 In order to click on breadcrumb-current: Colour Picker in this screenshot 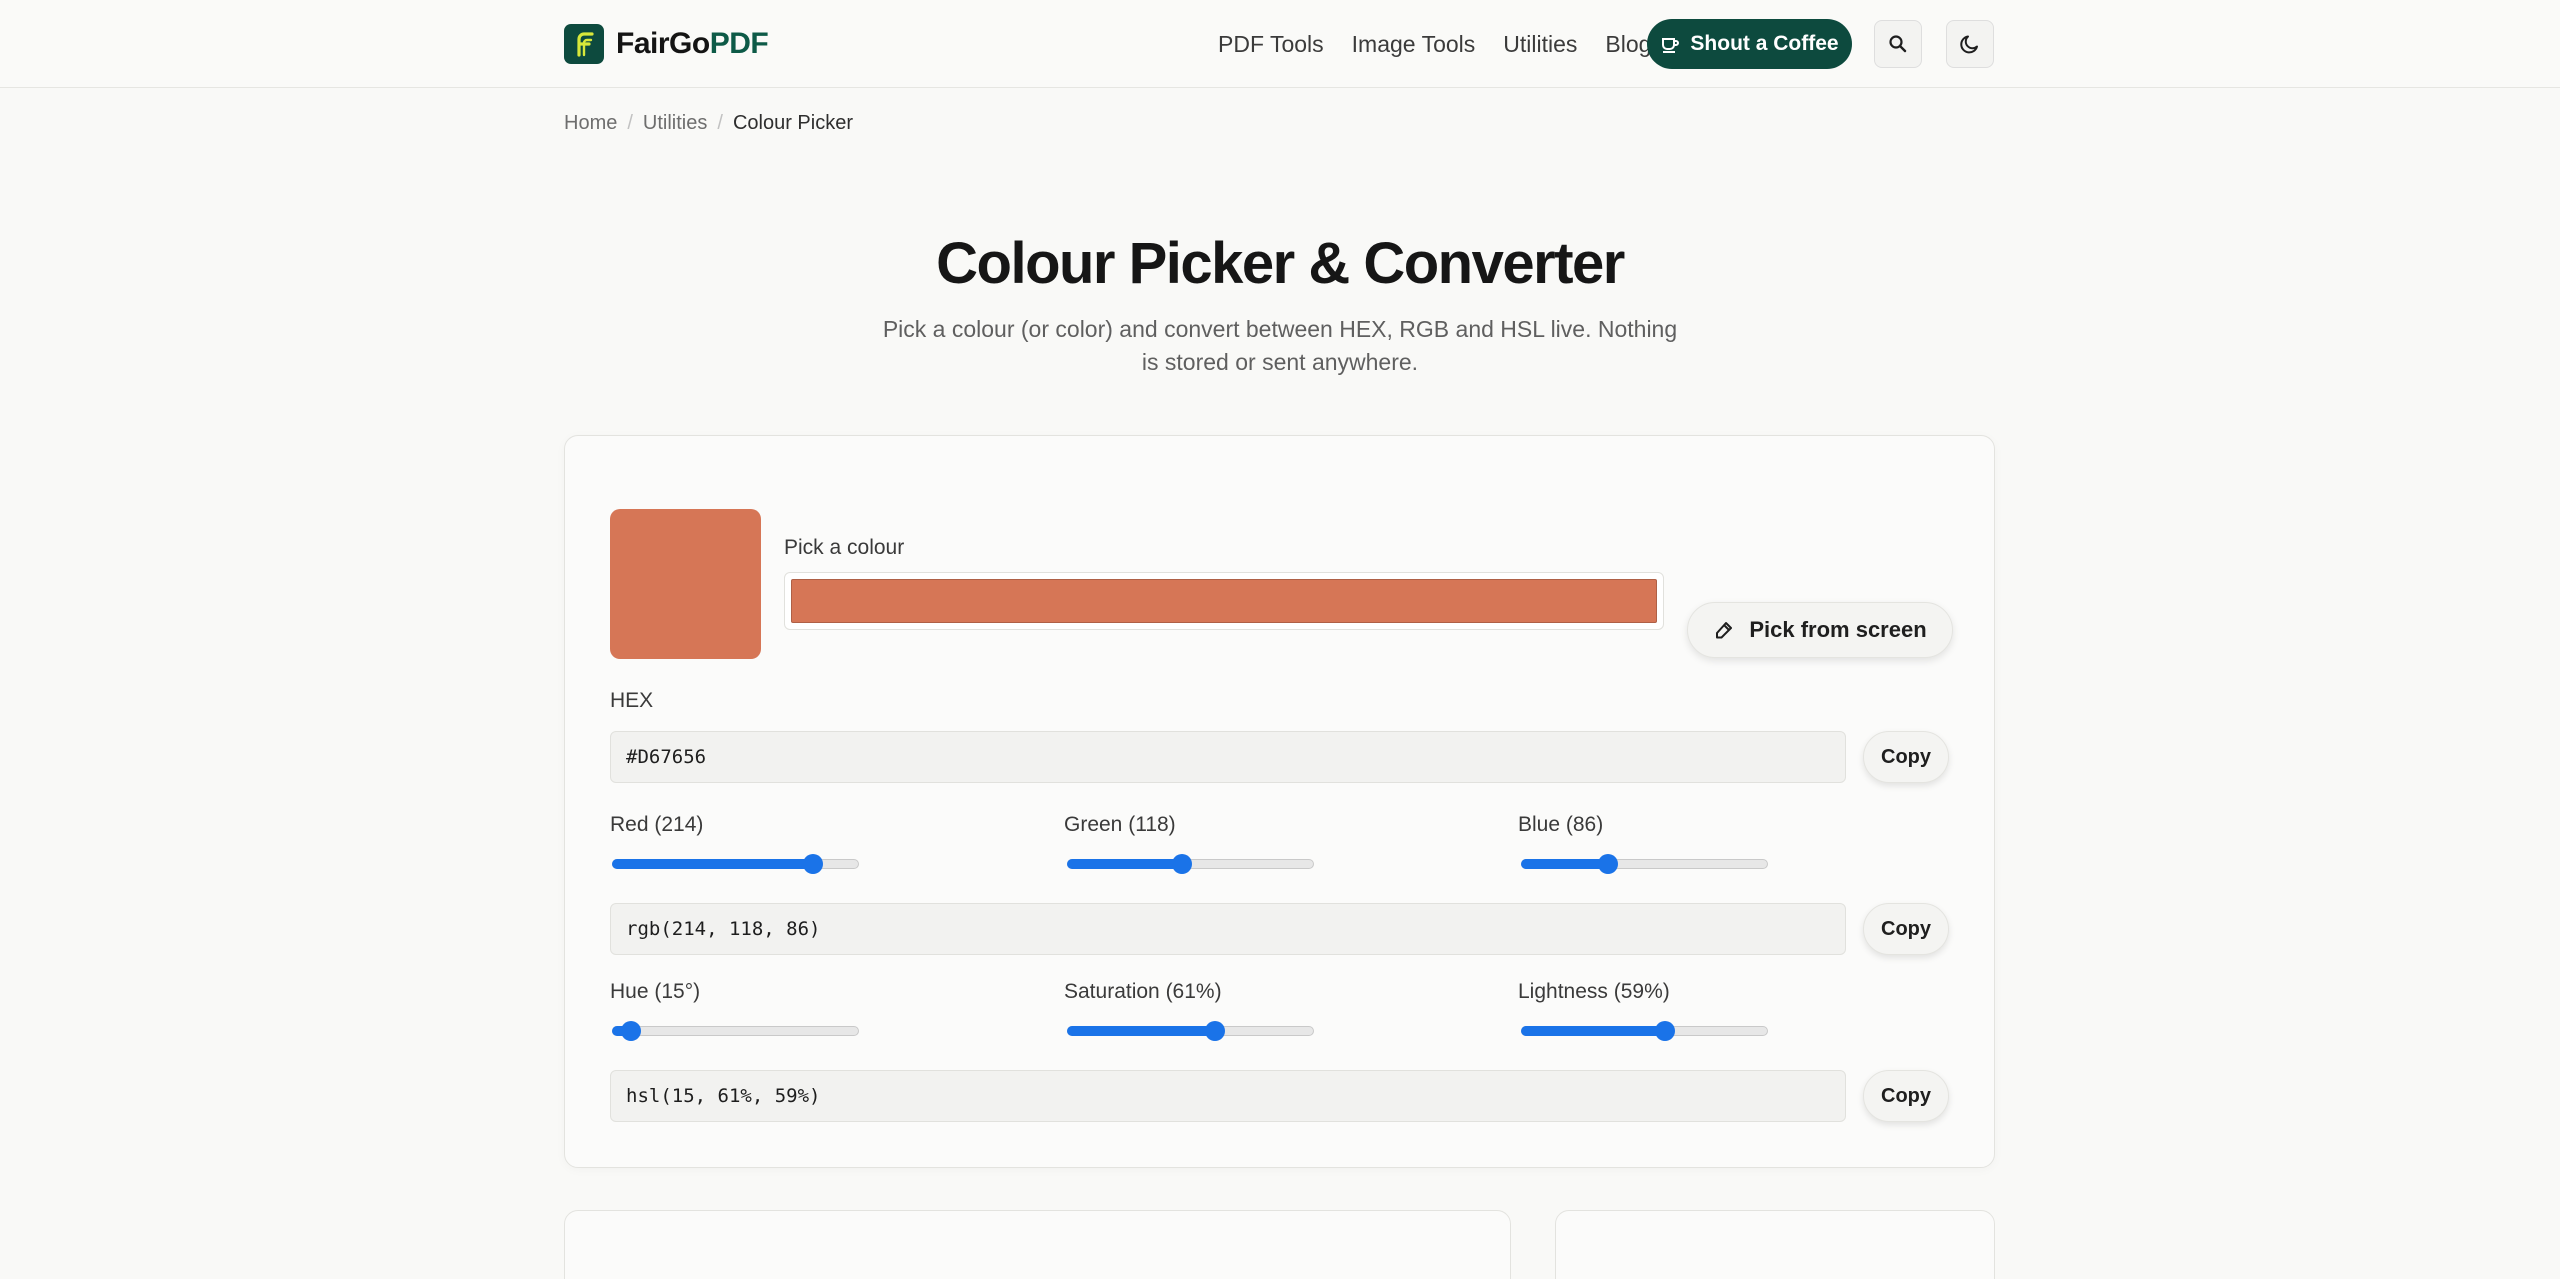, I will do `click(792, 123)`.